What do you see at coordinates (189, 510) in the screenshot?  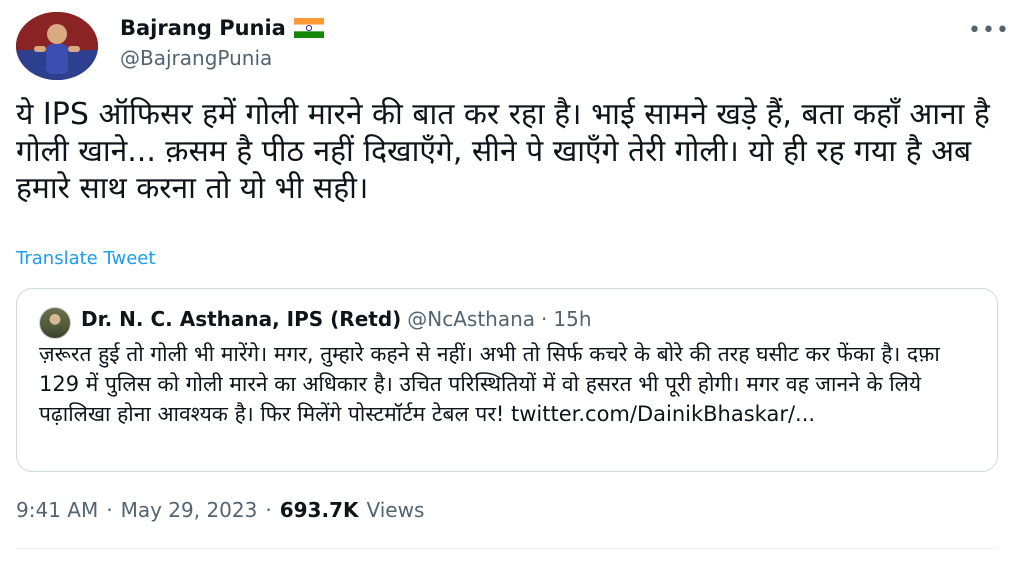 I see `tweet-date: May 29, 2023` at bounding box center [189, 510].